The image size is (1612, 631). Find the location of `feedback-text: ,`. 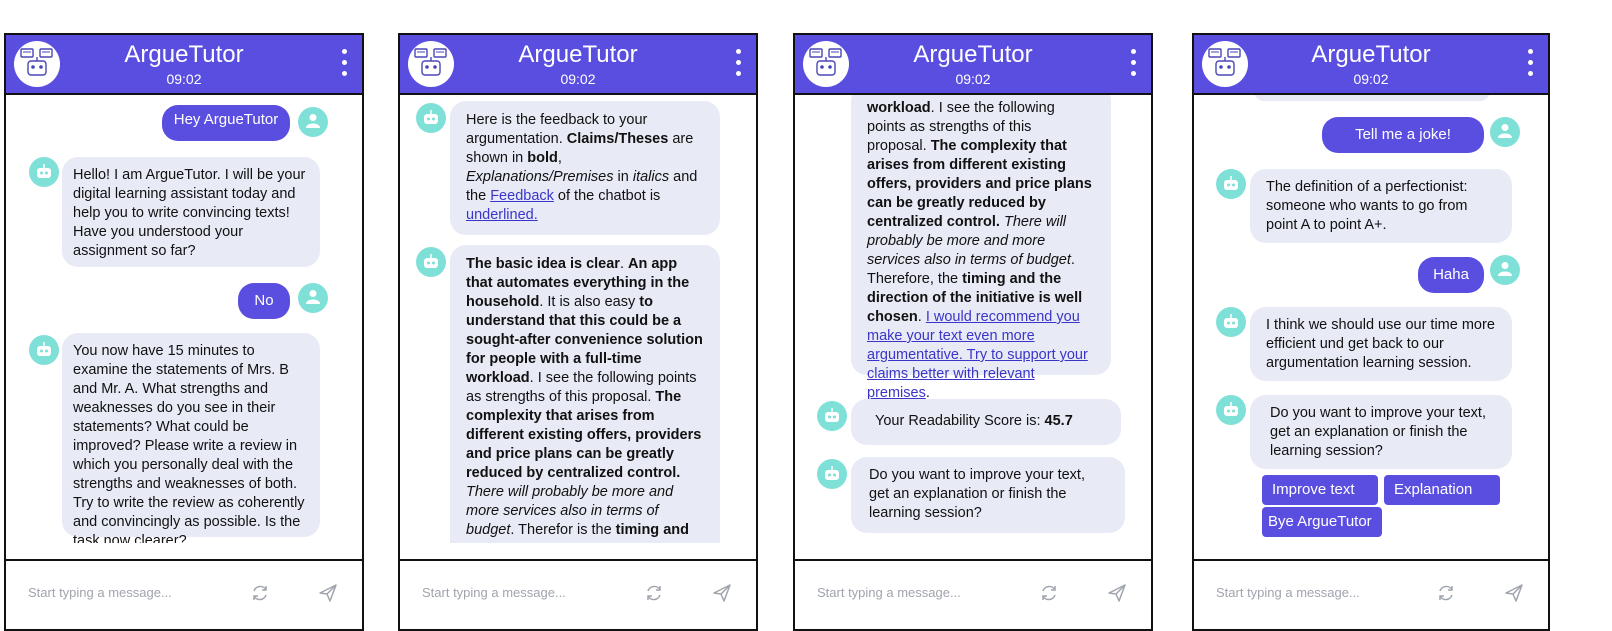

feedback-text: , is located at coordinates (559, 158).